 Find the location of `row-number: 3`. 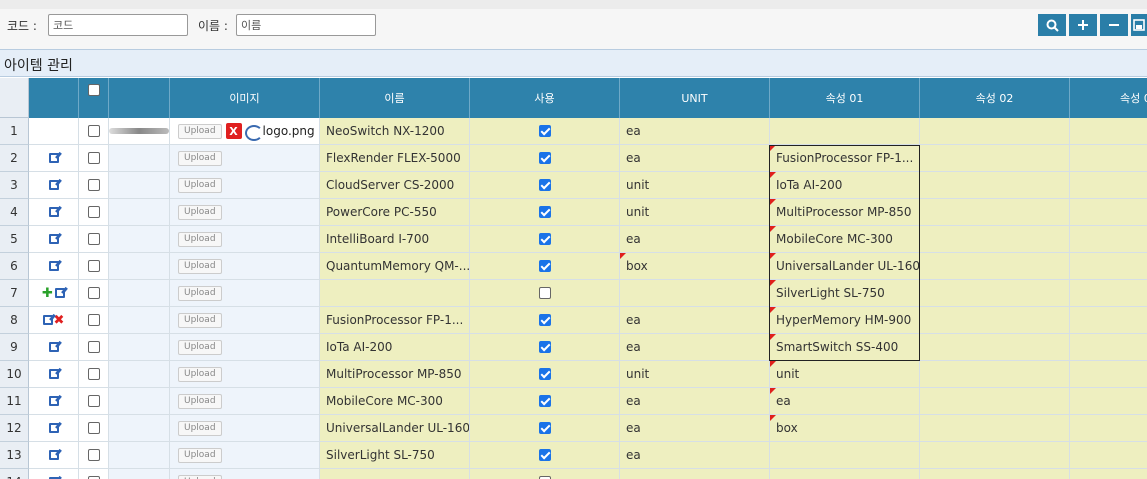

row-number: 3 is located at coordinates (14, 185).